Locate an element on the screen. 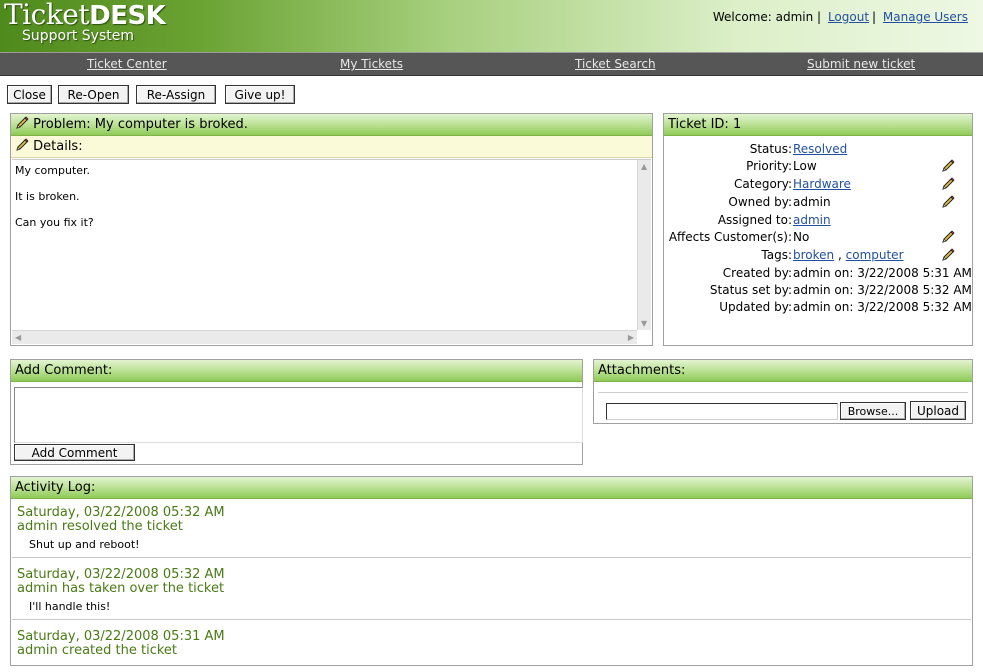 The height and width of the screenshot is (672, 983). scroll-up-arrow-icon: ▲ is located at coordinates (644, 166).